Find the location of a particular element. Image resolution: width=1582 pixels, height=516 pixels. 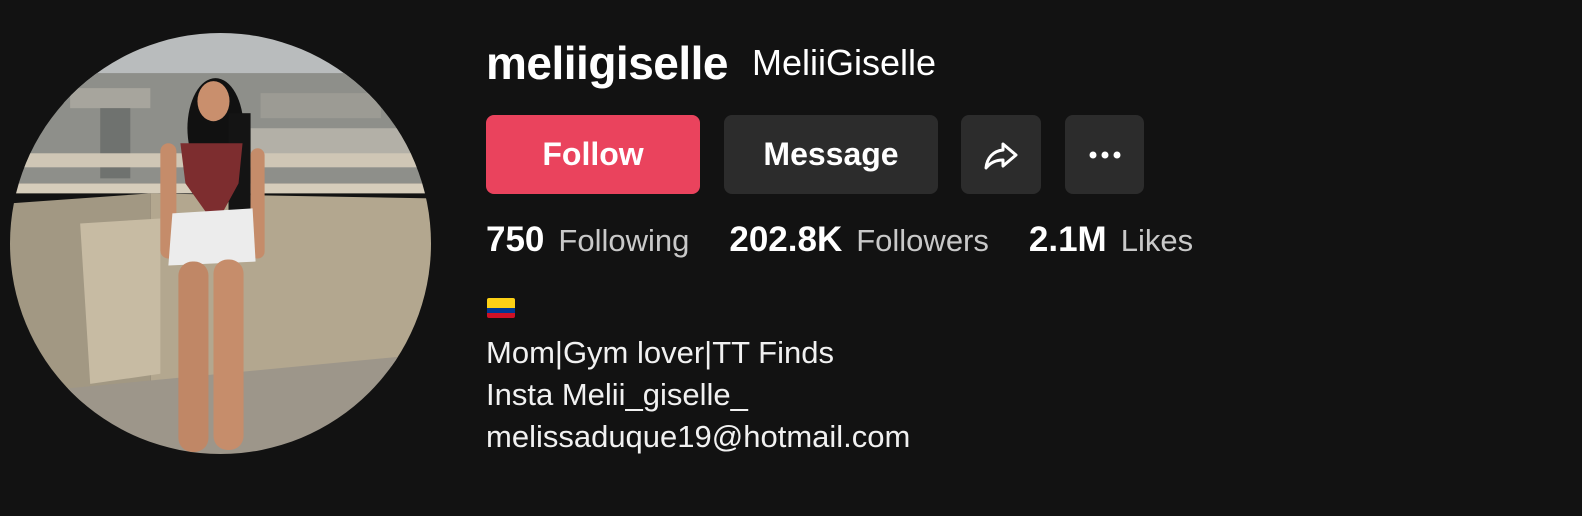

likes-count: 2.1M is located at coordinates (1067, 239).